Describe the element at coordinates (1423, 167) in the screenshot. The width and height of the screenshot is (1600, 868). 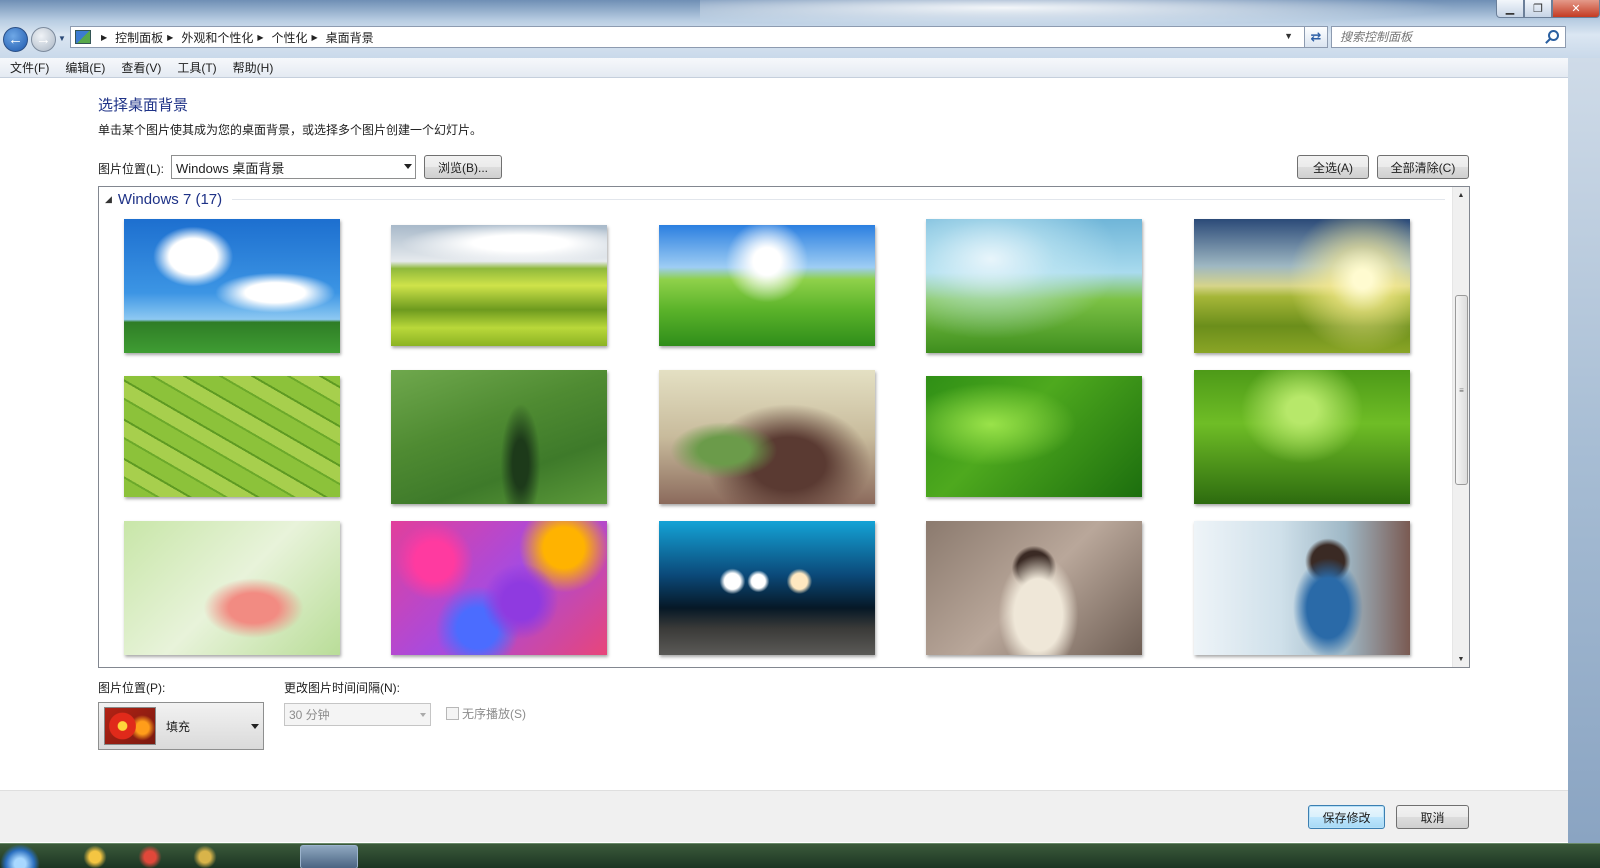
I see `clear-all-button: 全部清除(C)` at that location.